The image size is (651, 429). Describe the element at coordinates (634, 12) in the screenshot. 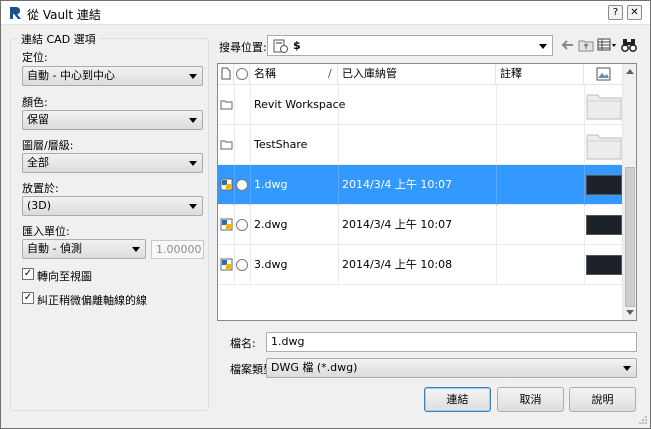

I see `close-button: ✕` at that location.